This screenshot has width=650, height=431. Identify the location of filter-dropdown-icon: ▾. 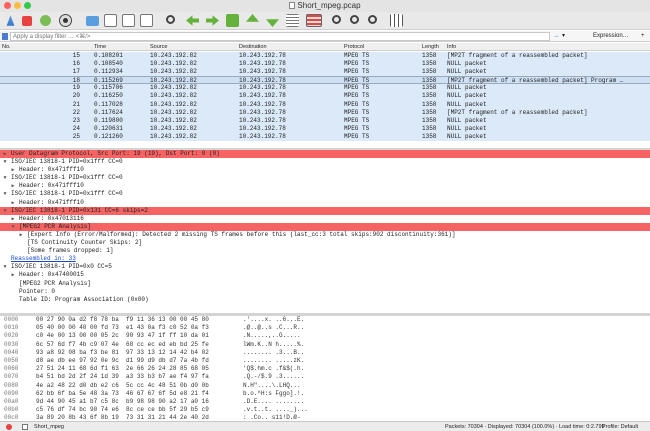
(563, 36).